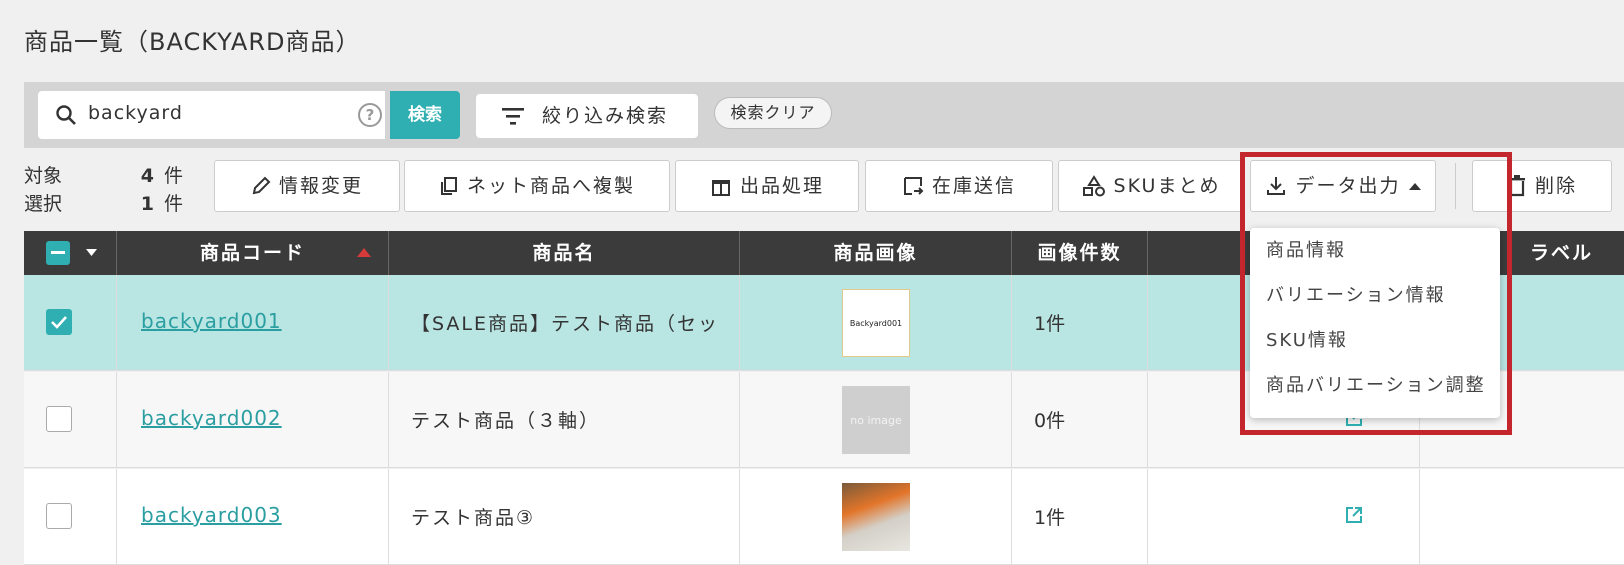 This screenshot has width=1624, height=565. What do you see at coordinates (473, 518) in the screenshot?
I see `product-name: テスト商品③` at bounding box center [473, 518].